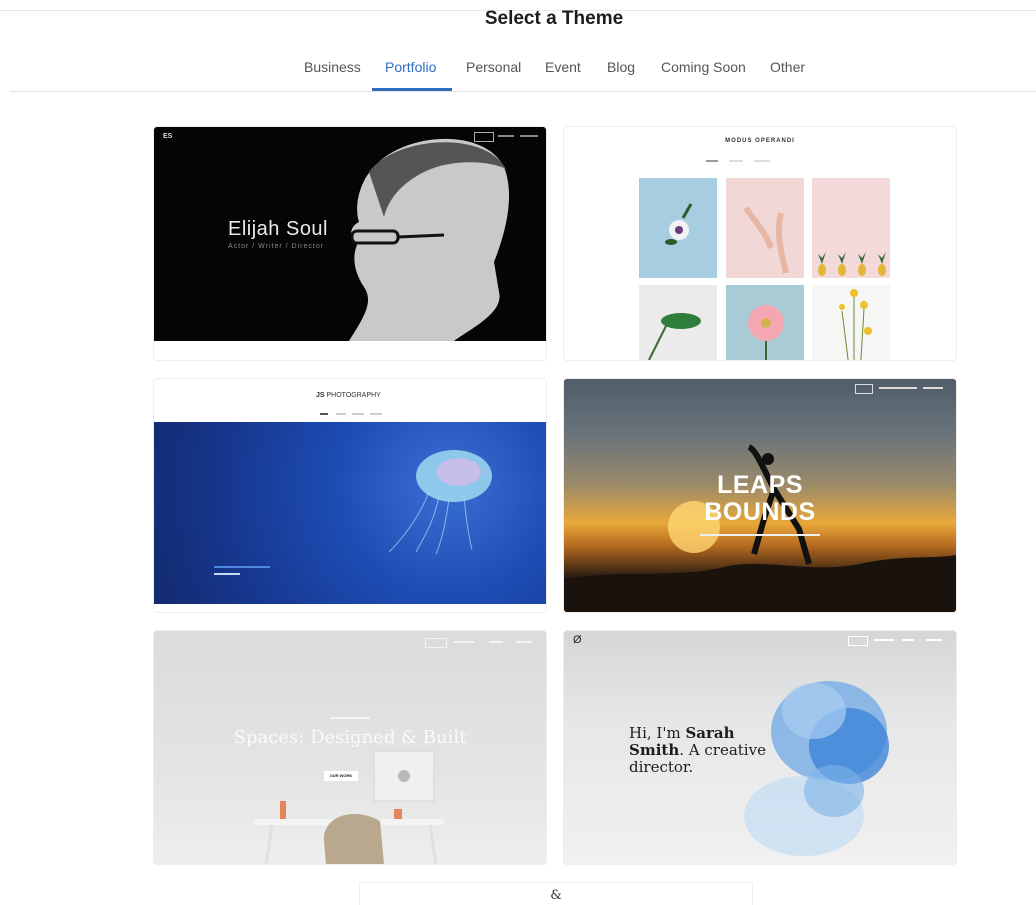 This screenshot has height=905, width=1036. I want to click on tab-other: Other, so click(787, 67).